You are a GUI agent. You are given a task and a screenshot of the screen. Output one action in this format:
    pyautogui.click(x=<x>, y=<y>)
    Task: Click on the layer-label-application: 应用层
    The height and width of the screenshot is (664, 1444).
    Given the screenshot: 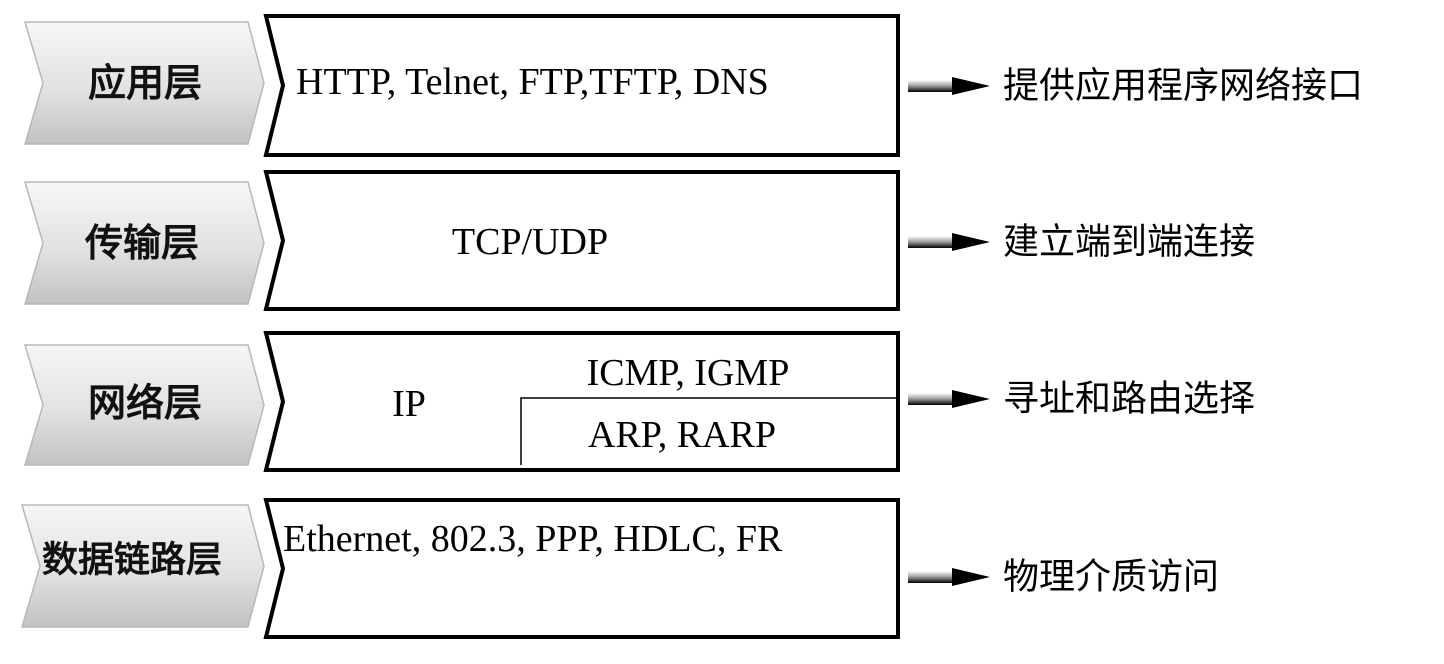 What is the action you would take?
    pyautogui.click(x=145, y=83)
    